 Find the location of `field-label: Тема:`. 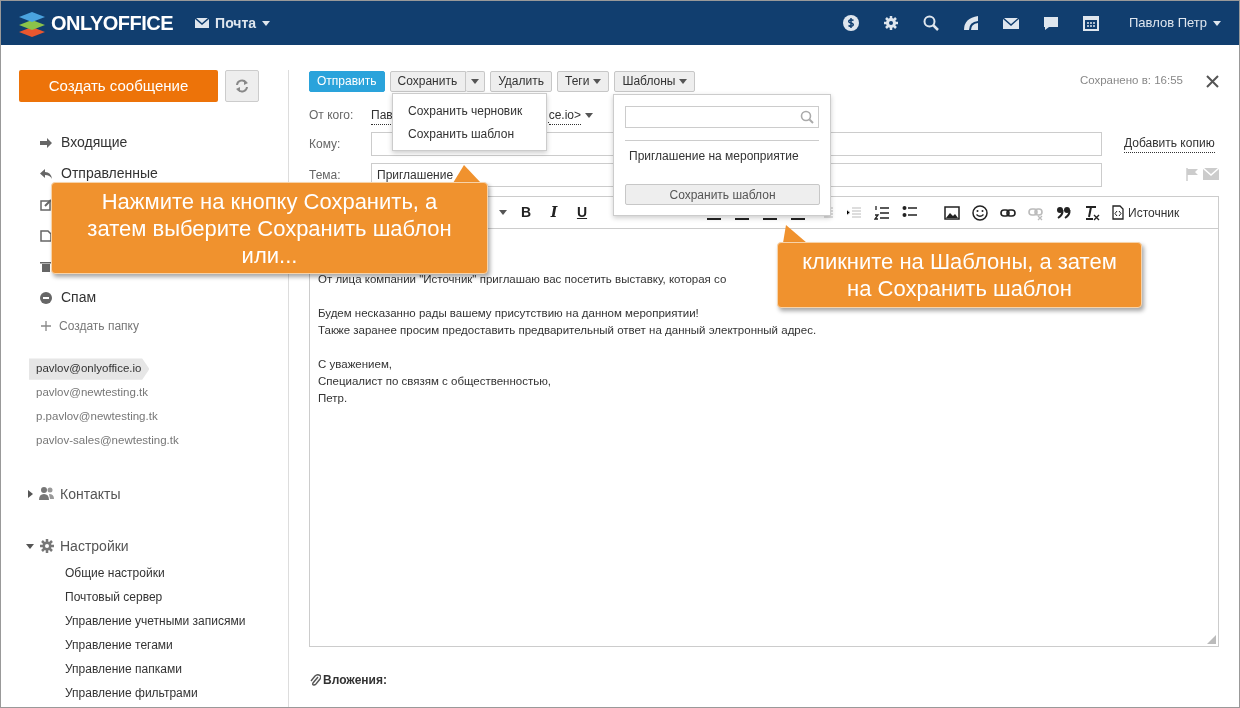

field-label: Тема: is located at coordinates (325, 175).